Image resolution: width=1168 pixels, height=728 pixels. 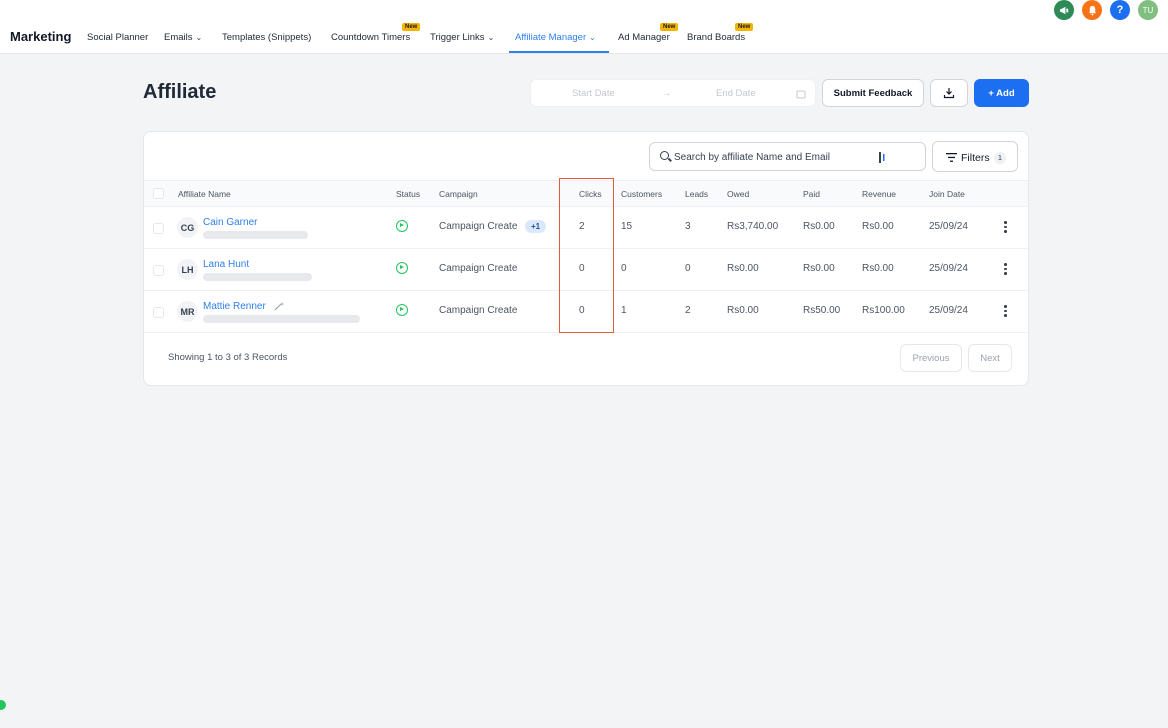 What do you see at coordinates (370, 37) in the screenshot?
I see `nav-countdown-timers: Countdown Timers` at bounding box center [370, 37].